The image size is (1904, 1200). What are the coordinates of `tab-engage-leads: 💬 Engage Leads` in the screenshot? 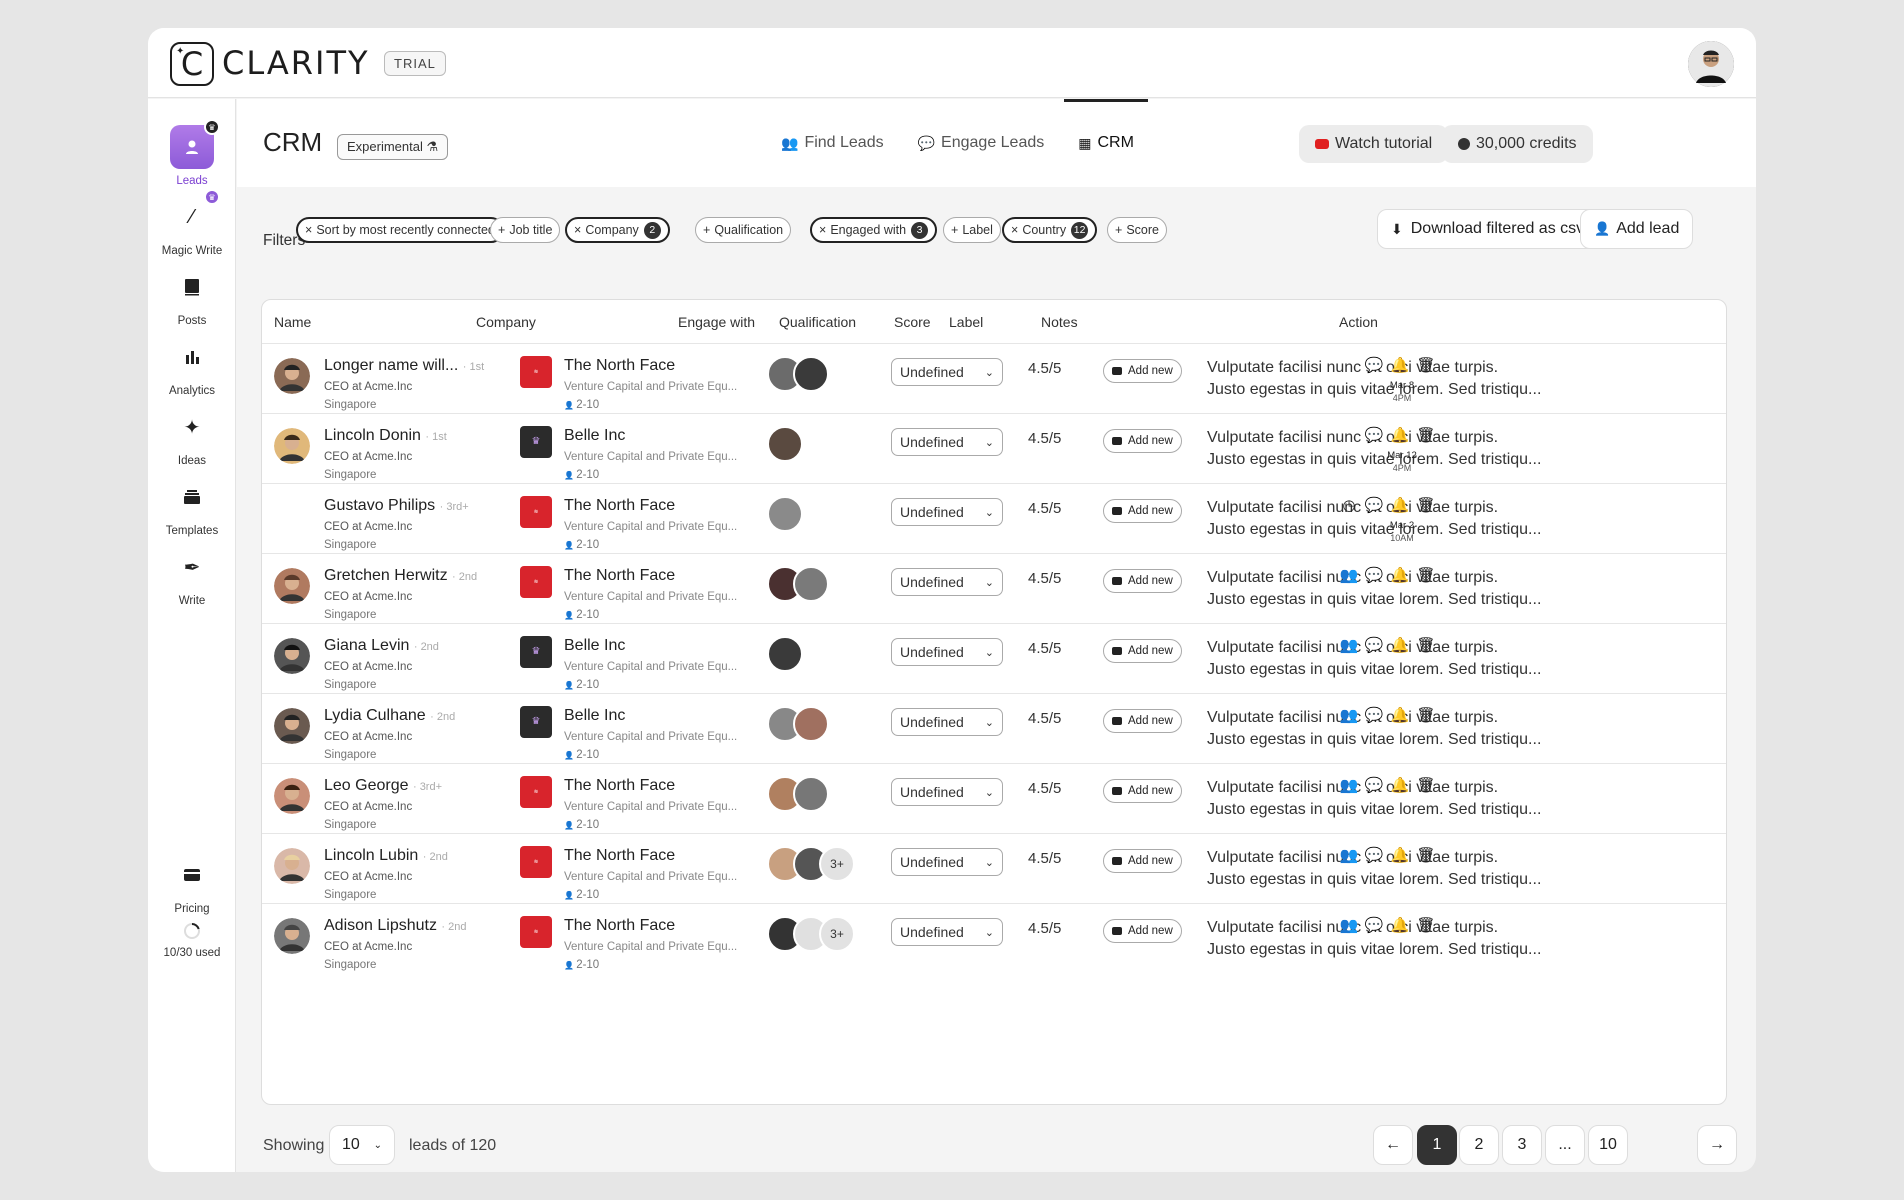 It's located at (981, 143).